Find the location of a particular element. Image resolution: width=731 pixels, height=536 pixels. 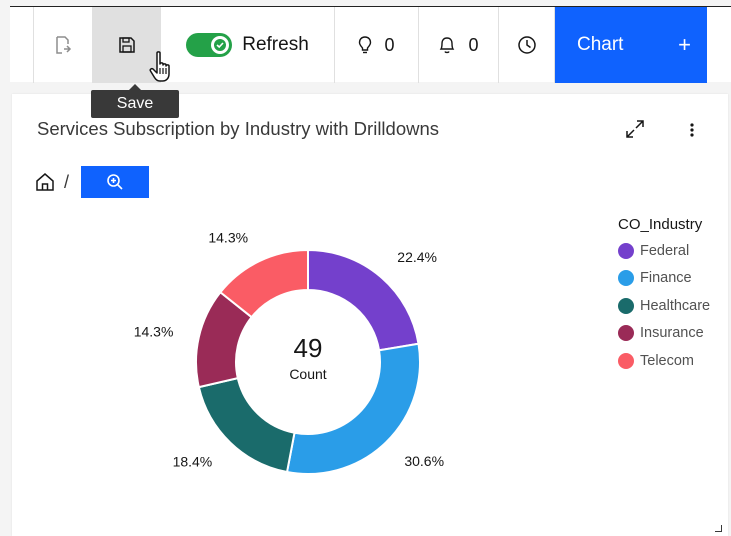

legend-item-insurance: Insurance is located at coordinates (664, 334).